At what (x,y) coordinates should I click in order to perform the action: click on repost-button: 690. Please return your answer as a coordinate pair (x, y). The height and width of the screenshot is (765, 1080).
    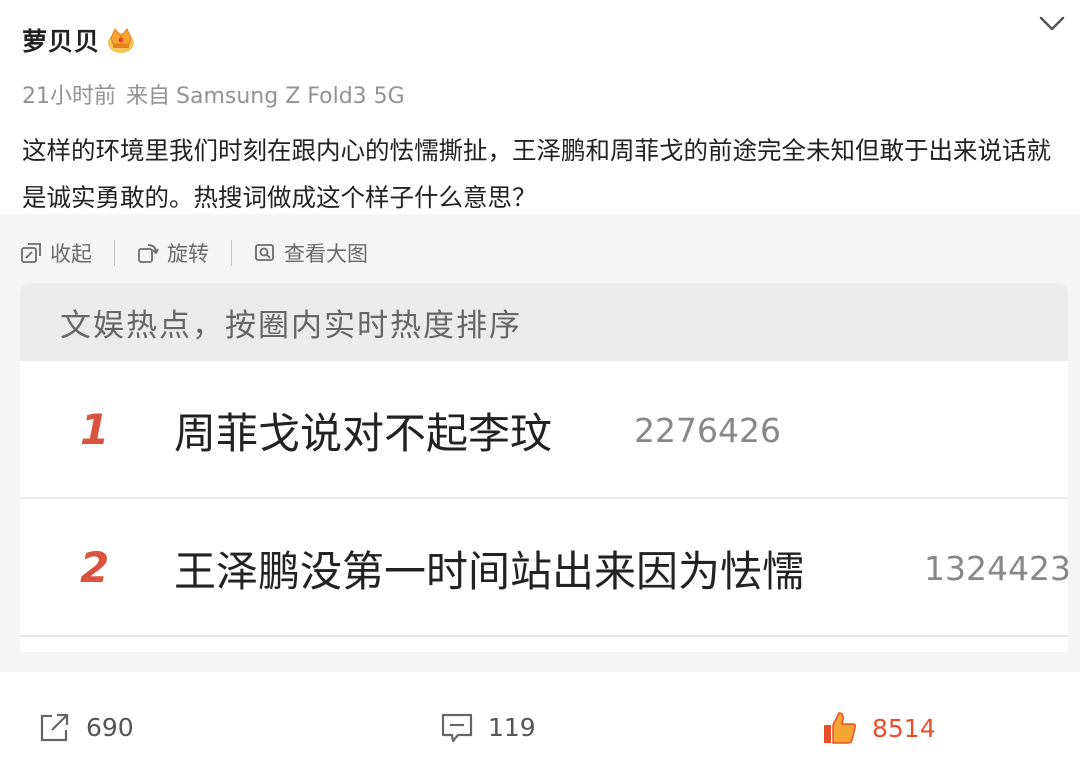
    Looking at the image, I should click on (86, 727).